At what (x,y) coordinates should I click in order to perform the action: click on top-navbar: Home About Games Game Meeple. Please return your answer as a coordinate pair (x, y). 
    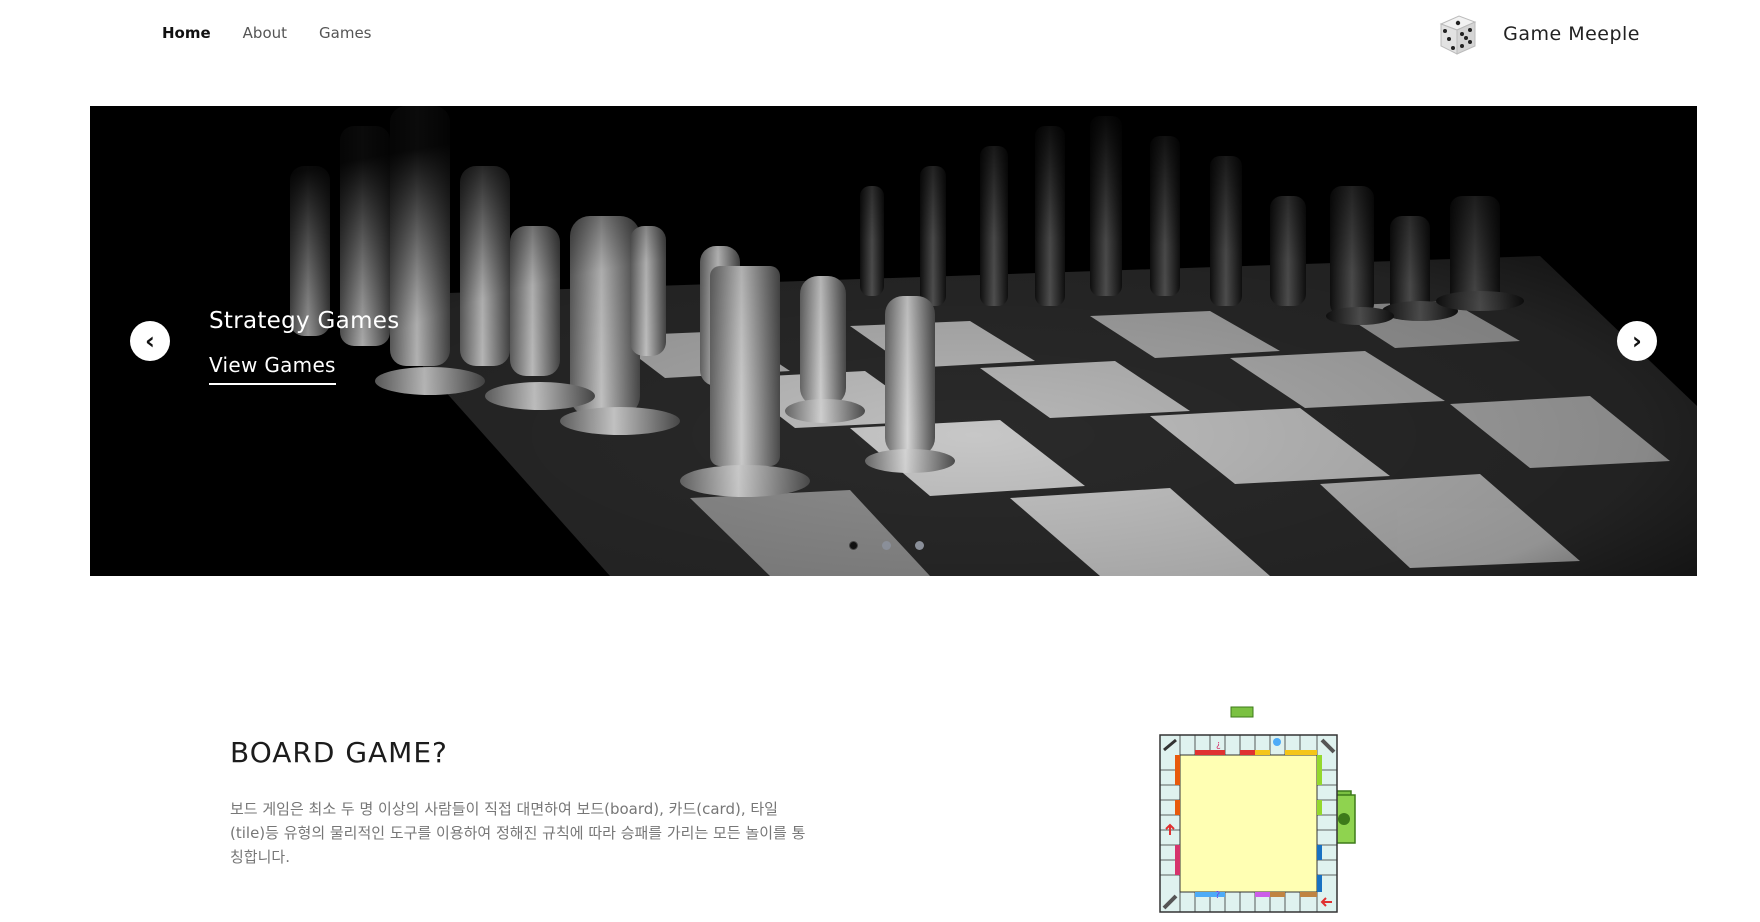
    Looking at the image, I should click on (880, 35).